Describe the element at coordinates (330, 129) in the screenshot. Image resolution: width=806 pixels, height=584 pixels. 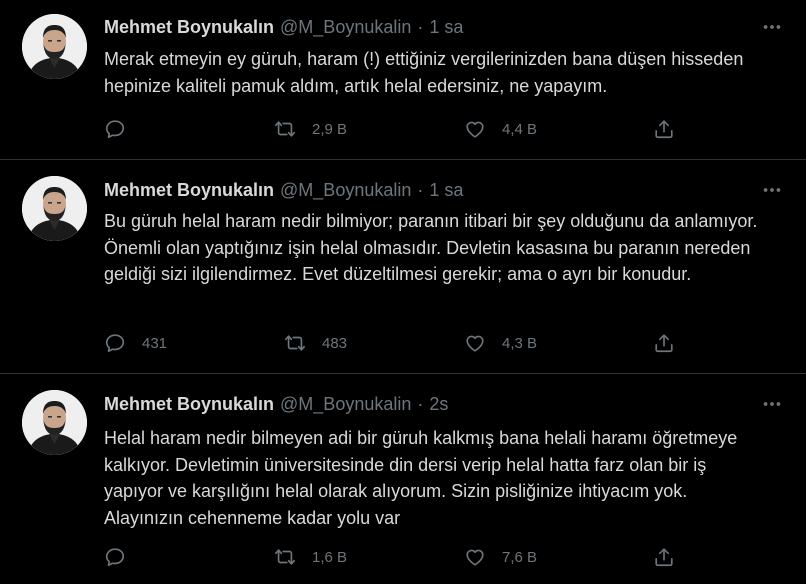
I see `retweet-count: 2,9 B` at that location.